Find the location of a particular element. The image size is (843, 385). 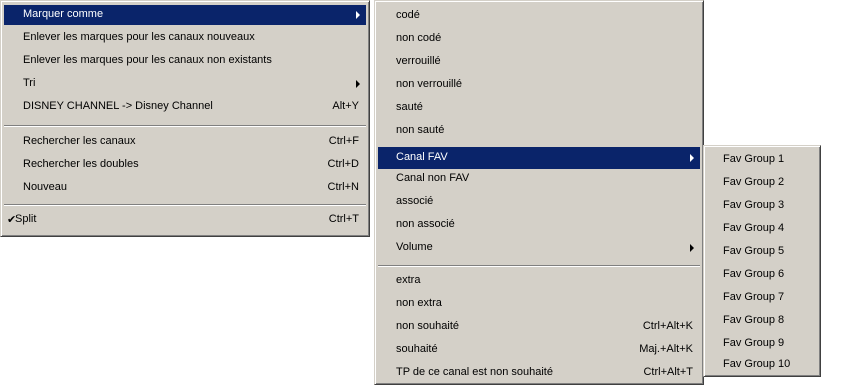

menu-item-label: Fav Group 6 is located at coordinates (754, 274).